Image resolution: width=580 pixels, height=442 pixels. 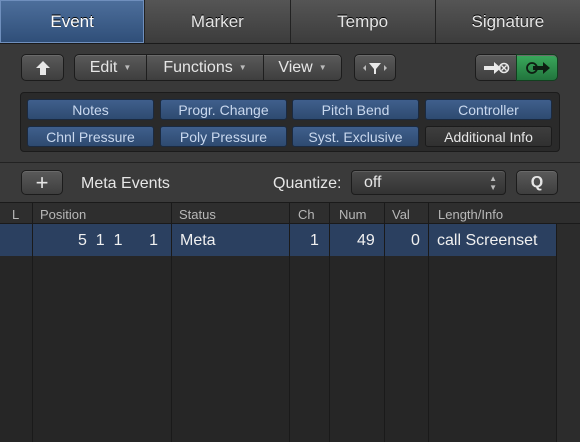 I want to click on tab-event: Event, so click(x=73, y=21).